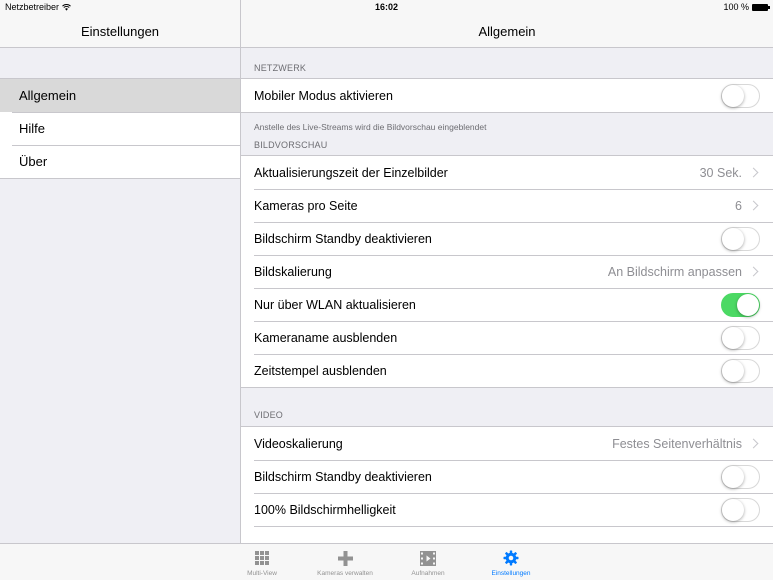 The height and width of the screenshot is (580, 773). What do you see at coordinates (291, 145) in the screenshot?
I see `section-header-bildvorschau: BILDVORSCHAU` at bounding box center [291, 145].